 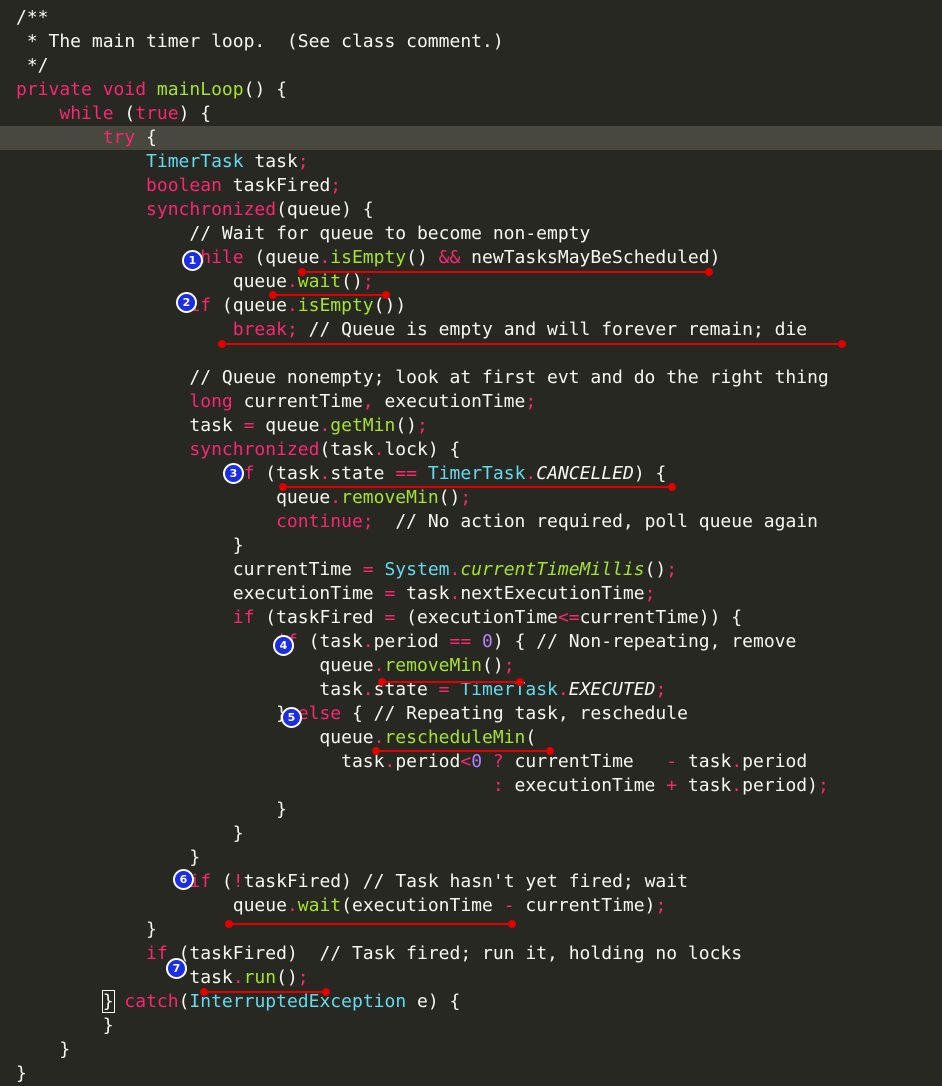 I want to click on code-line: if (queue.isEmpty()), so click(x=471, y=306).